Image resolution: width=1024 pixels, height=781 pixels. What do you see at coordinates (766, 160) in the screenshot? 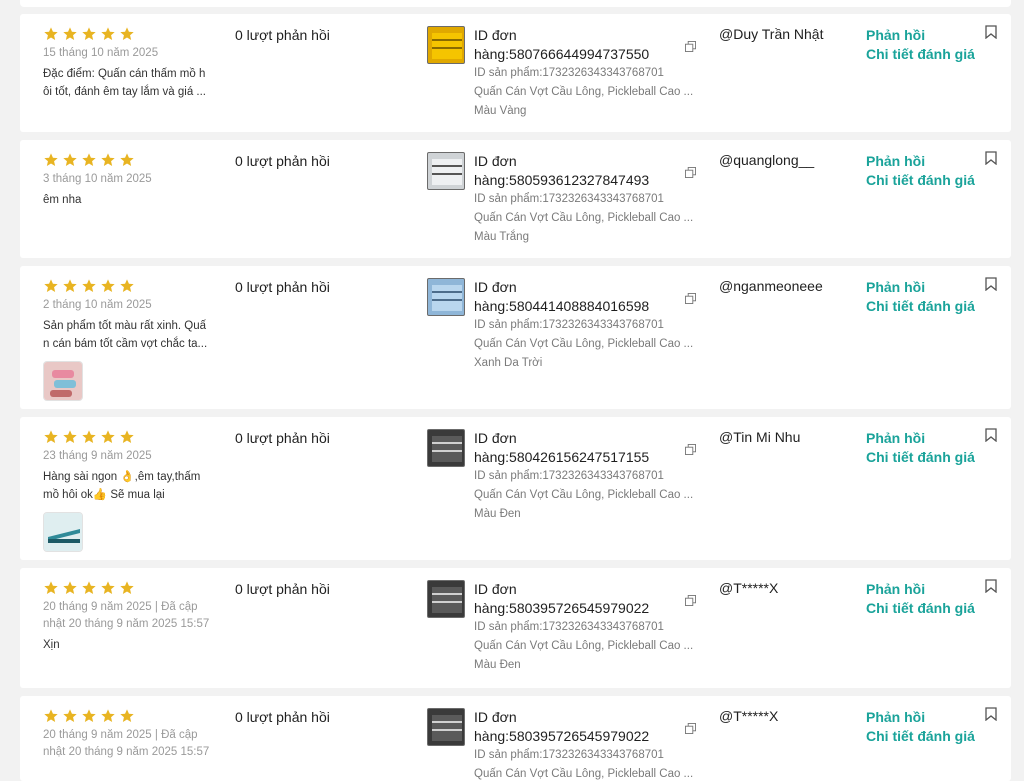
I see `reviewer-username: @quanglong__` at bounding box center [766, 160].